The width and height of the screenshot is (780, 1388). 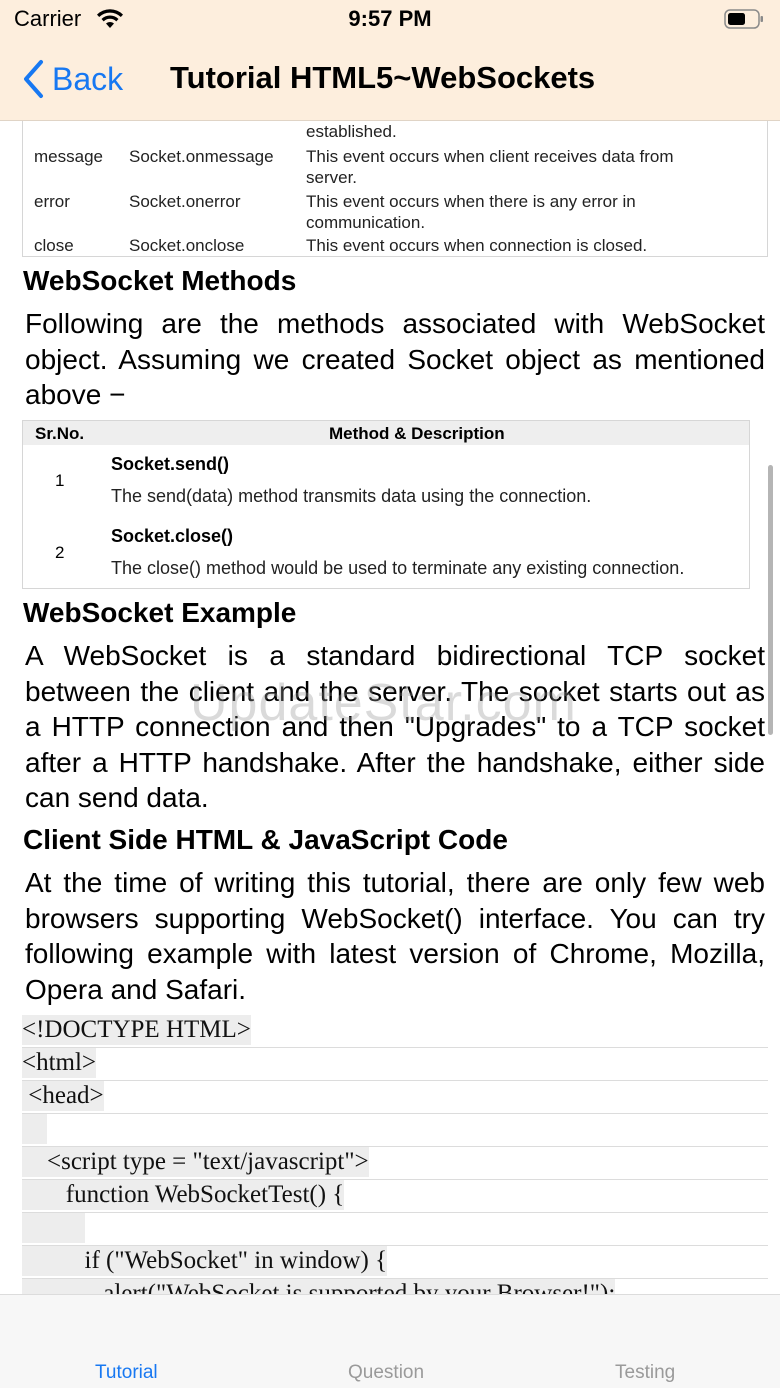 I want to click on client-code-heading: Client Side HTML & JavaScript Code, so click(x=265, y=839).